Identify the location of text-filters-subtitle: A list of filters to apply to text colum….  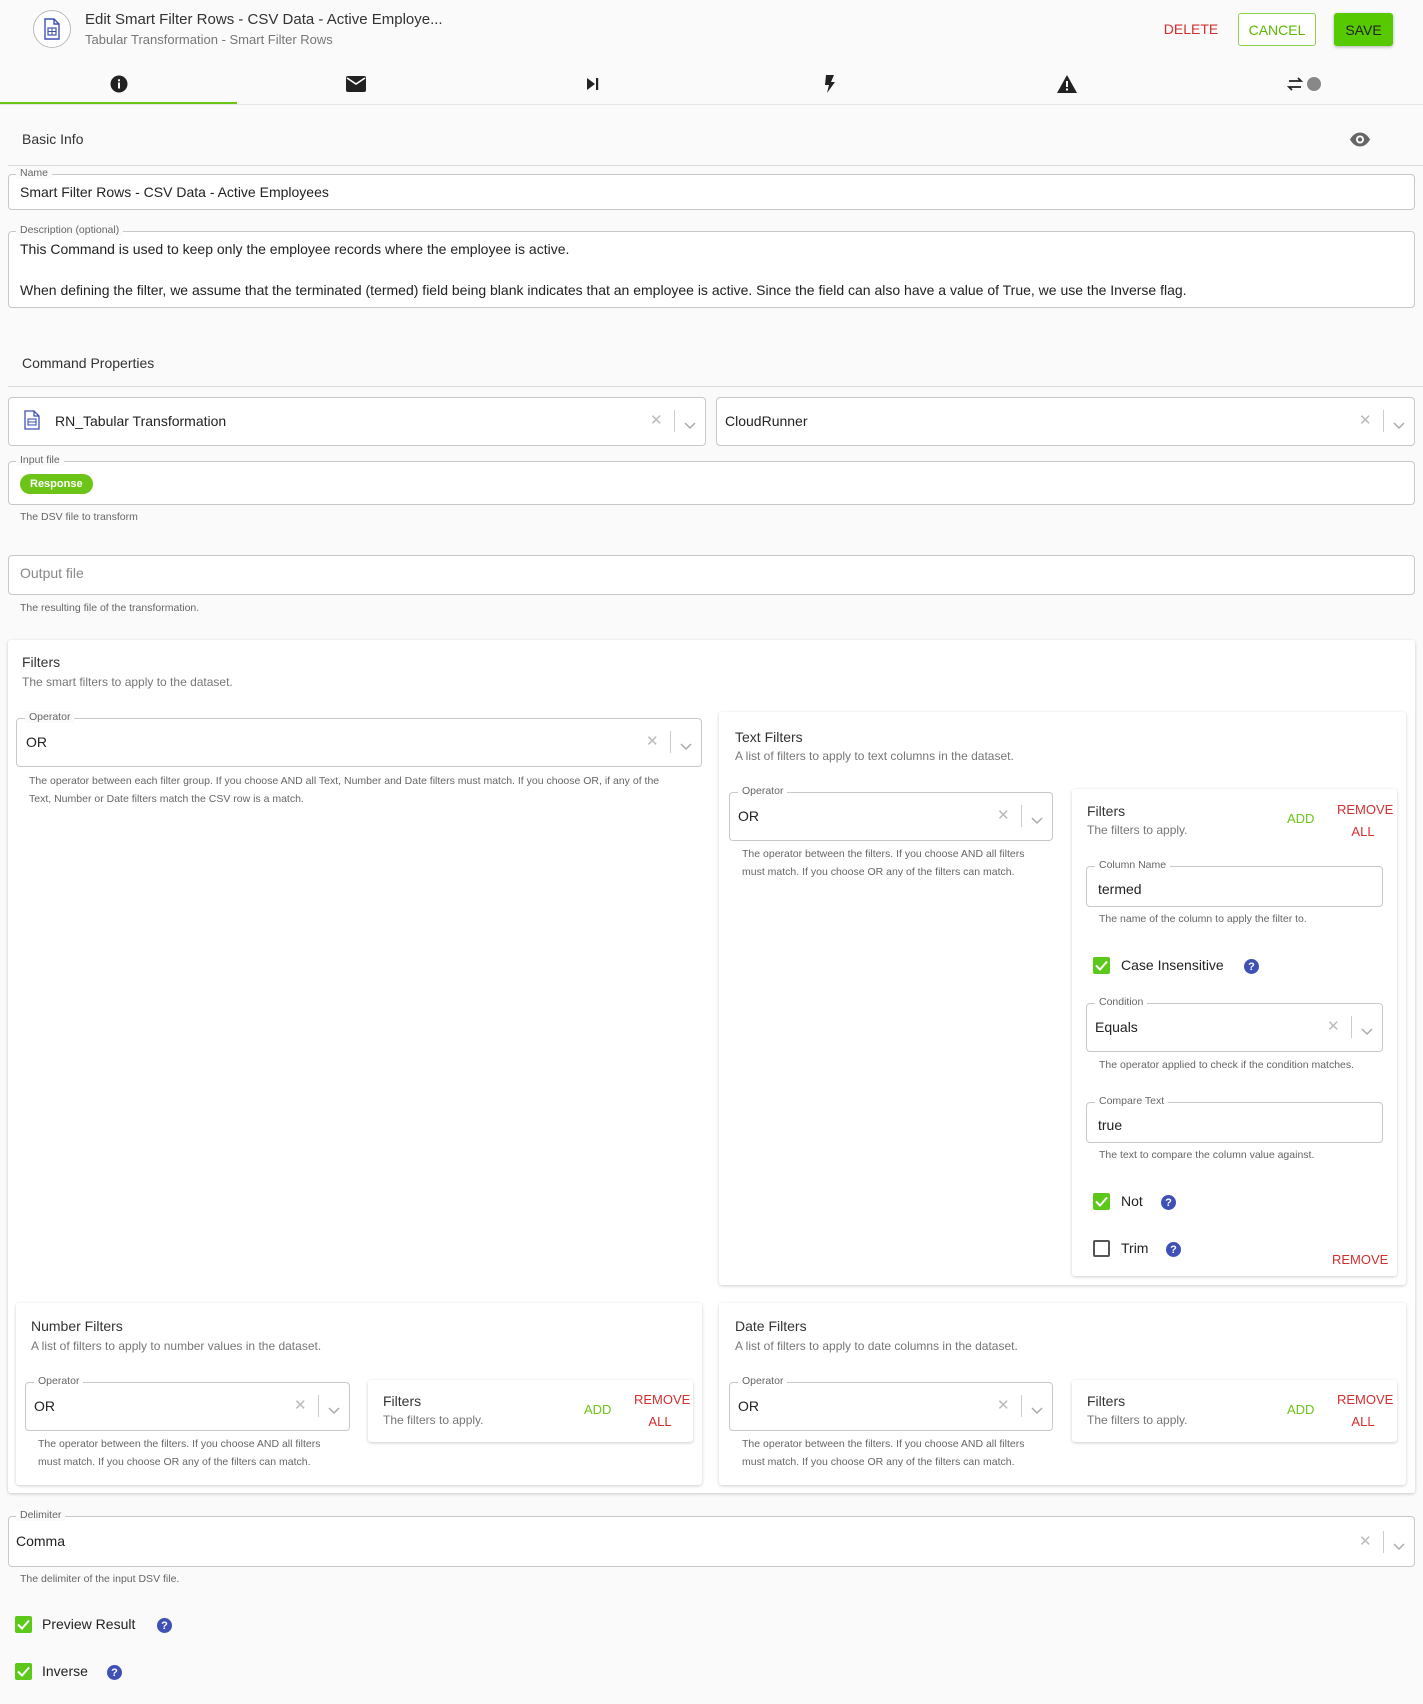
(874, 756).